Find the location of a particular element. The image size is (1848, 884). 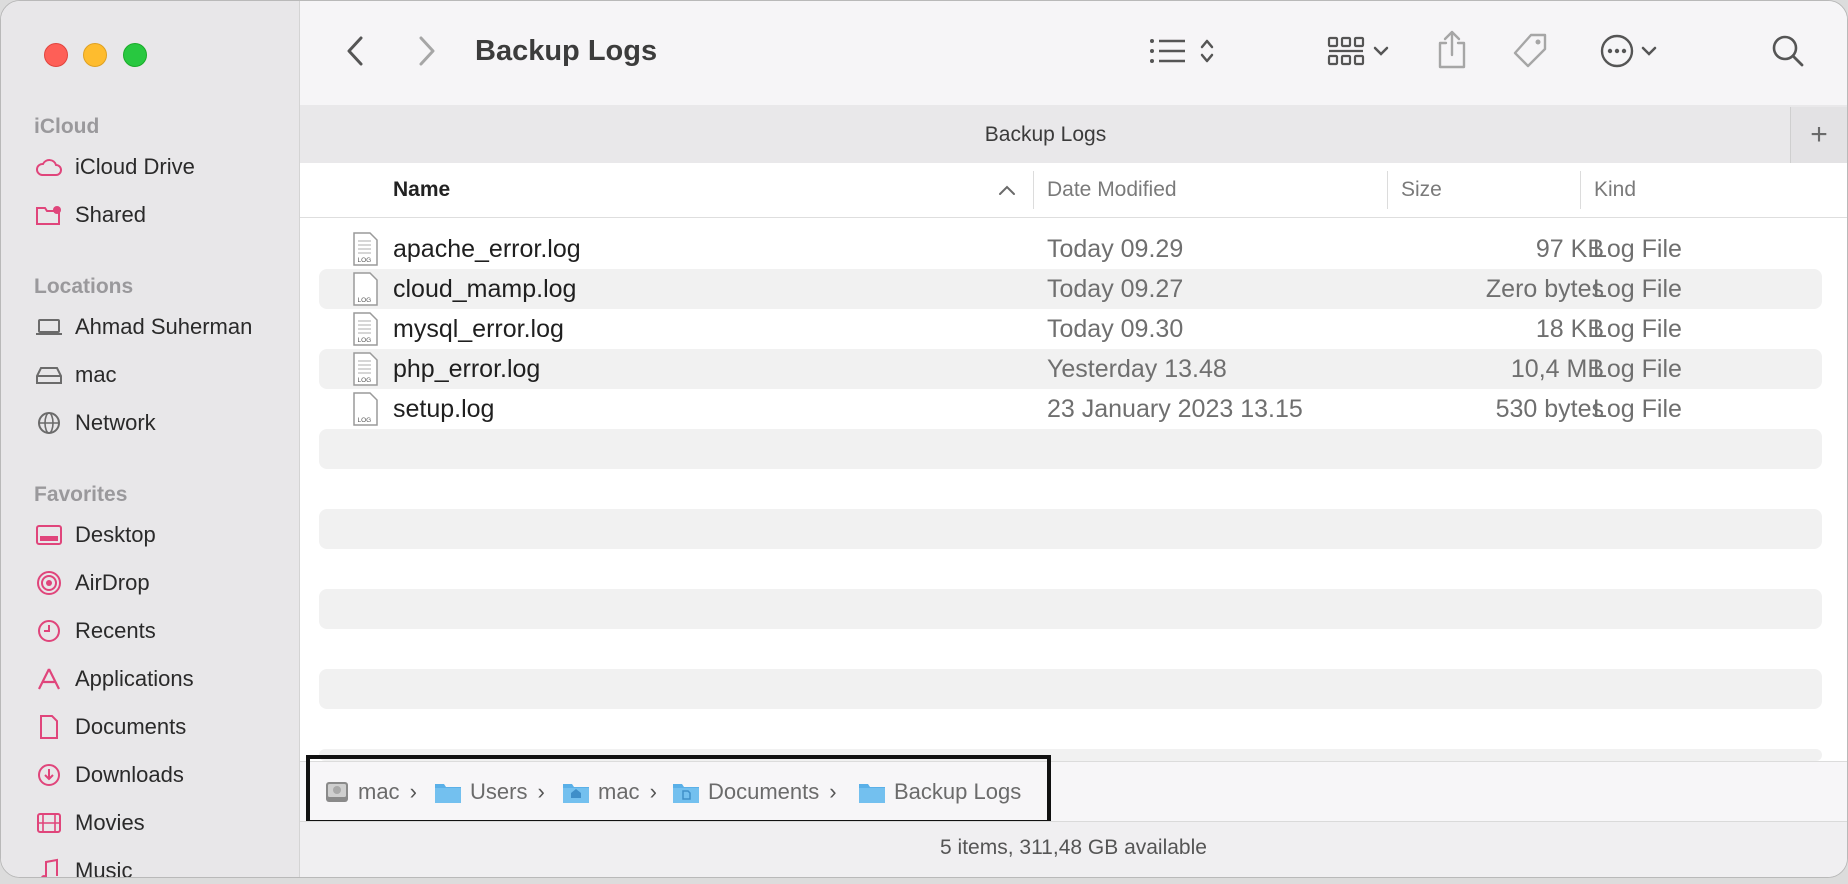

disk-icon is located at coordinates (49, 375).